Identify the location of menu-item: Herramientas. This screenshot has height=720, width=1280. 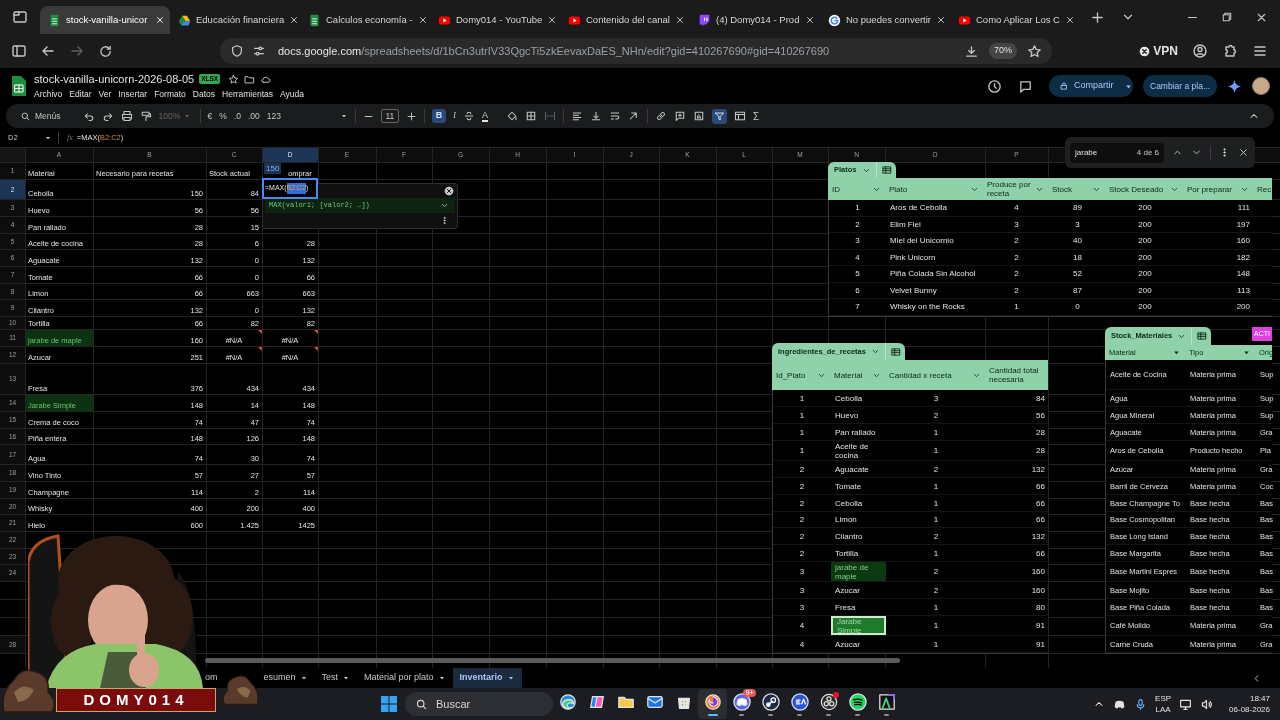
(248, 95).